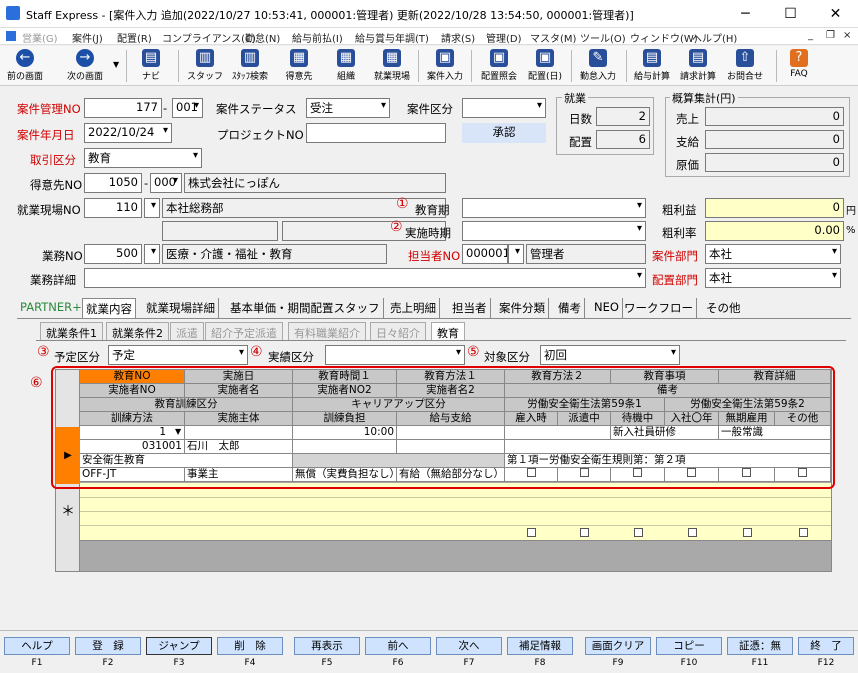 The image size is (858, 673). What do you see at coordinates (262, 37) in the screenshot?
I see `menu-attend: 勤怠(N)` at bounding box center [262, 37].